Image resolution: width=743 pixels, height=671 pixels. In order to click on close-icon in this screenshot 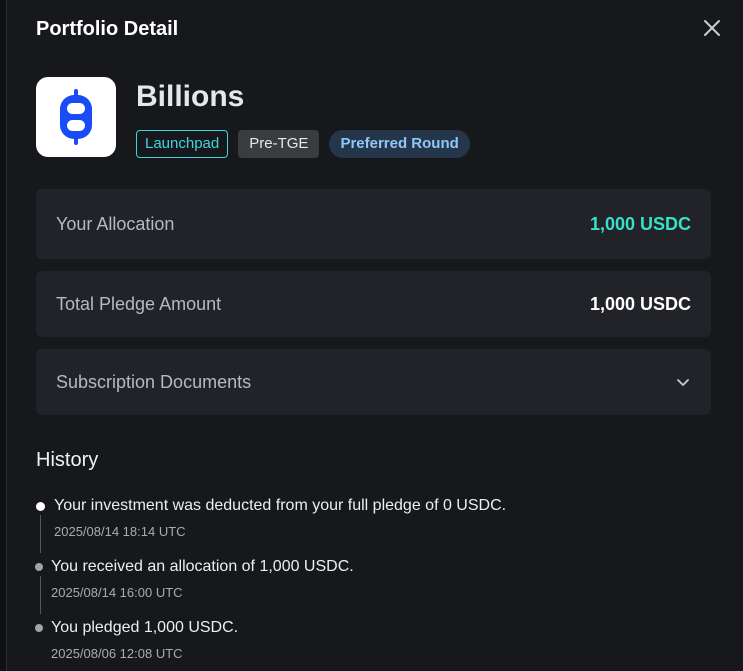, I will do `click(712, 28)`.